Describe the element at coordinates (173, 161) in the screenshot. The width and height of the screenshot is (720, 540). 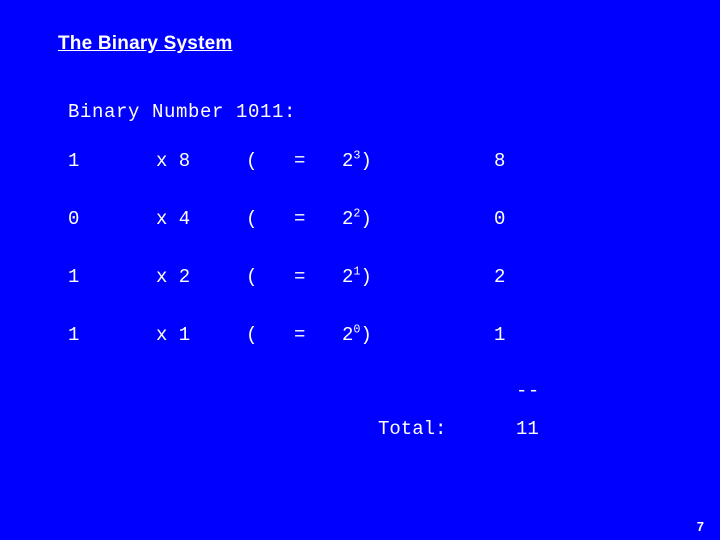
I see `row-multiplier: x 8` at that location.